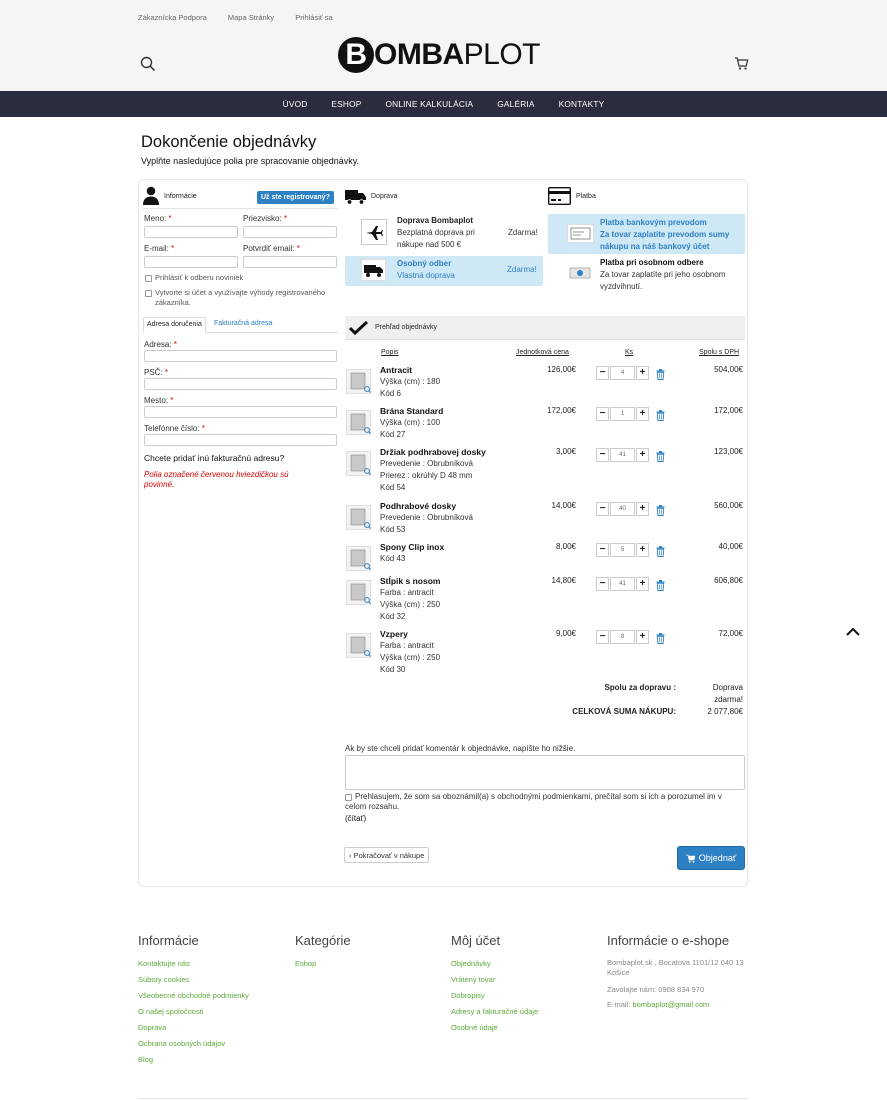 Image resolution: width=887 pixels, height=1100 pixels. Describe the element at coordinates (384, 196) in the screenshot. I see `shipping-title: Doprava` at that location.